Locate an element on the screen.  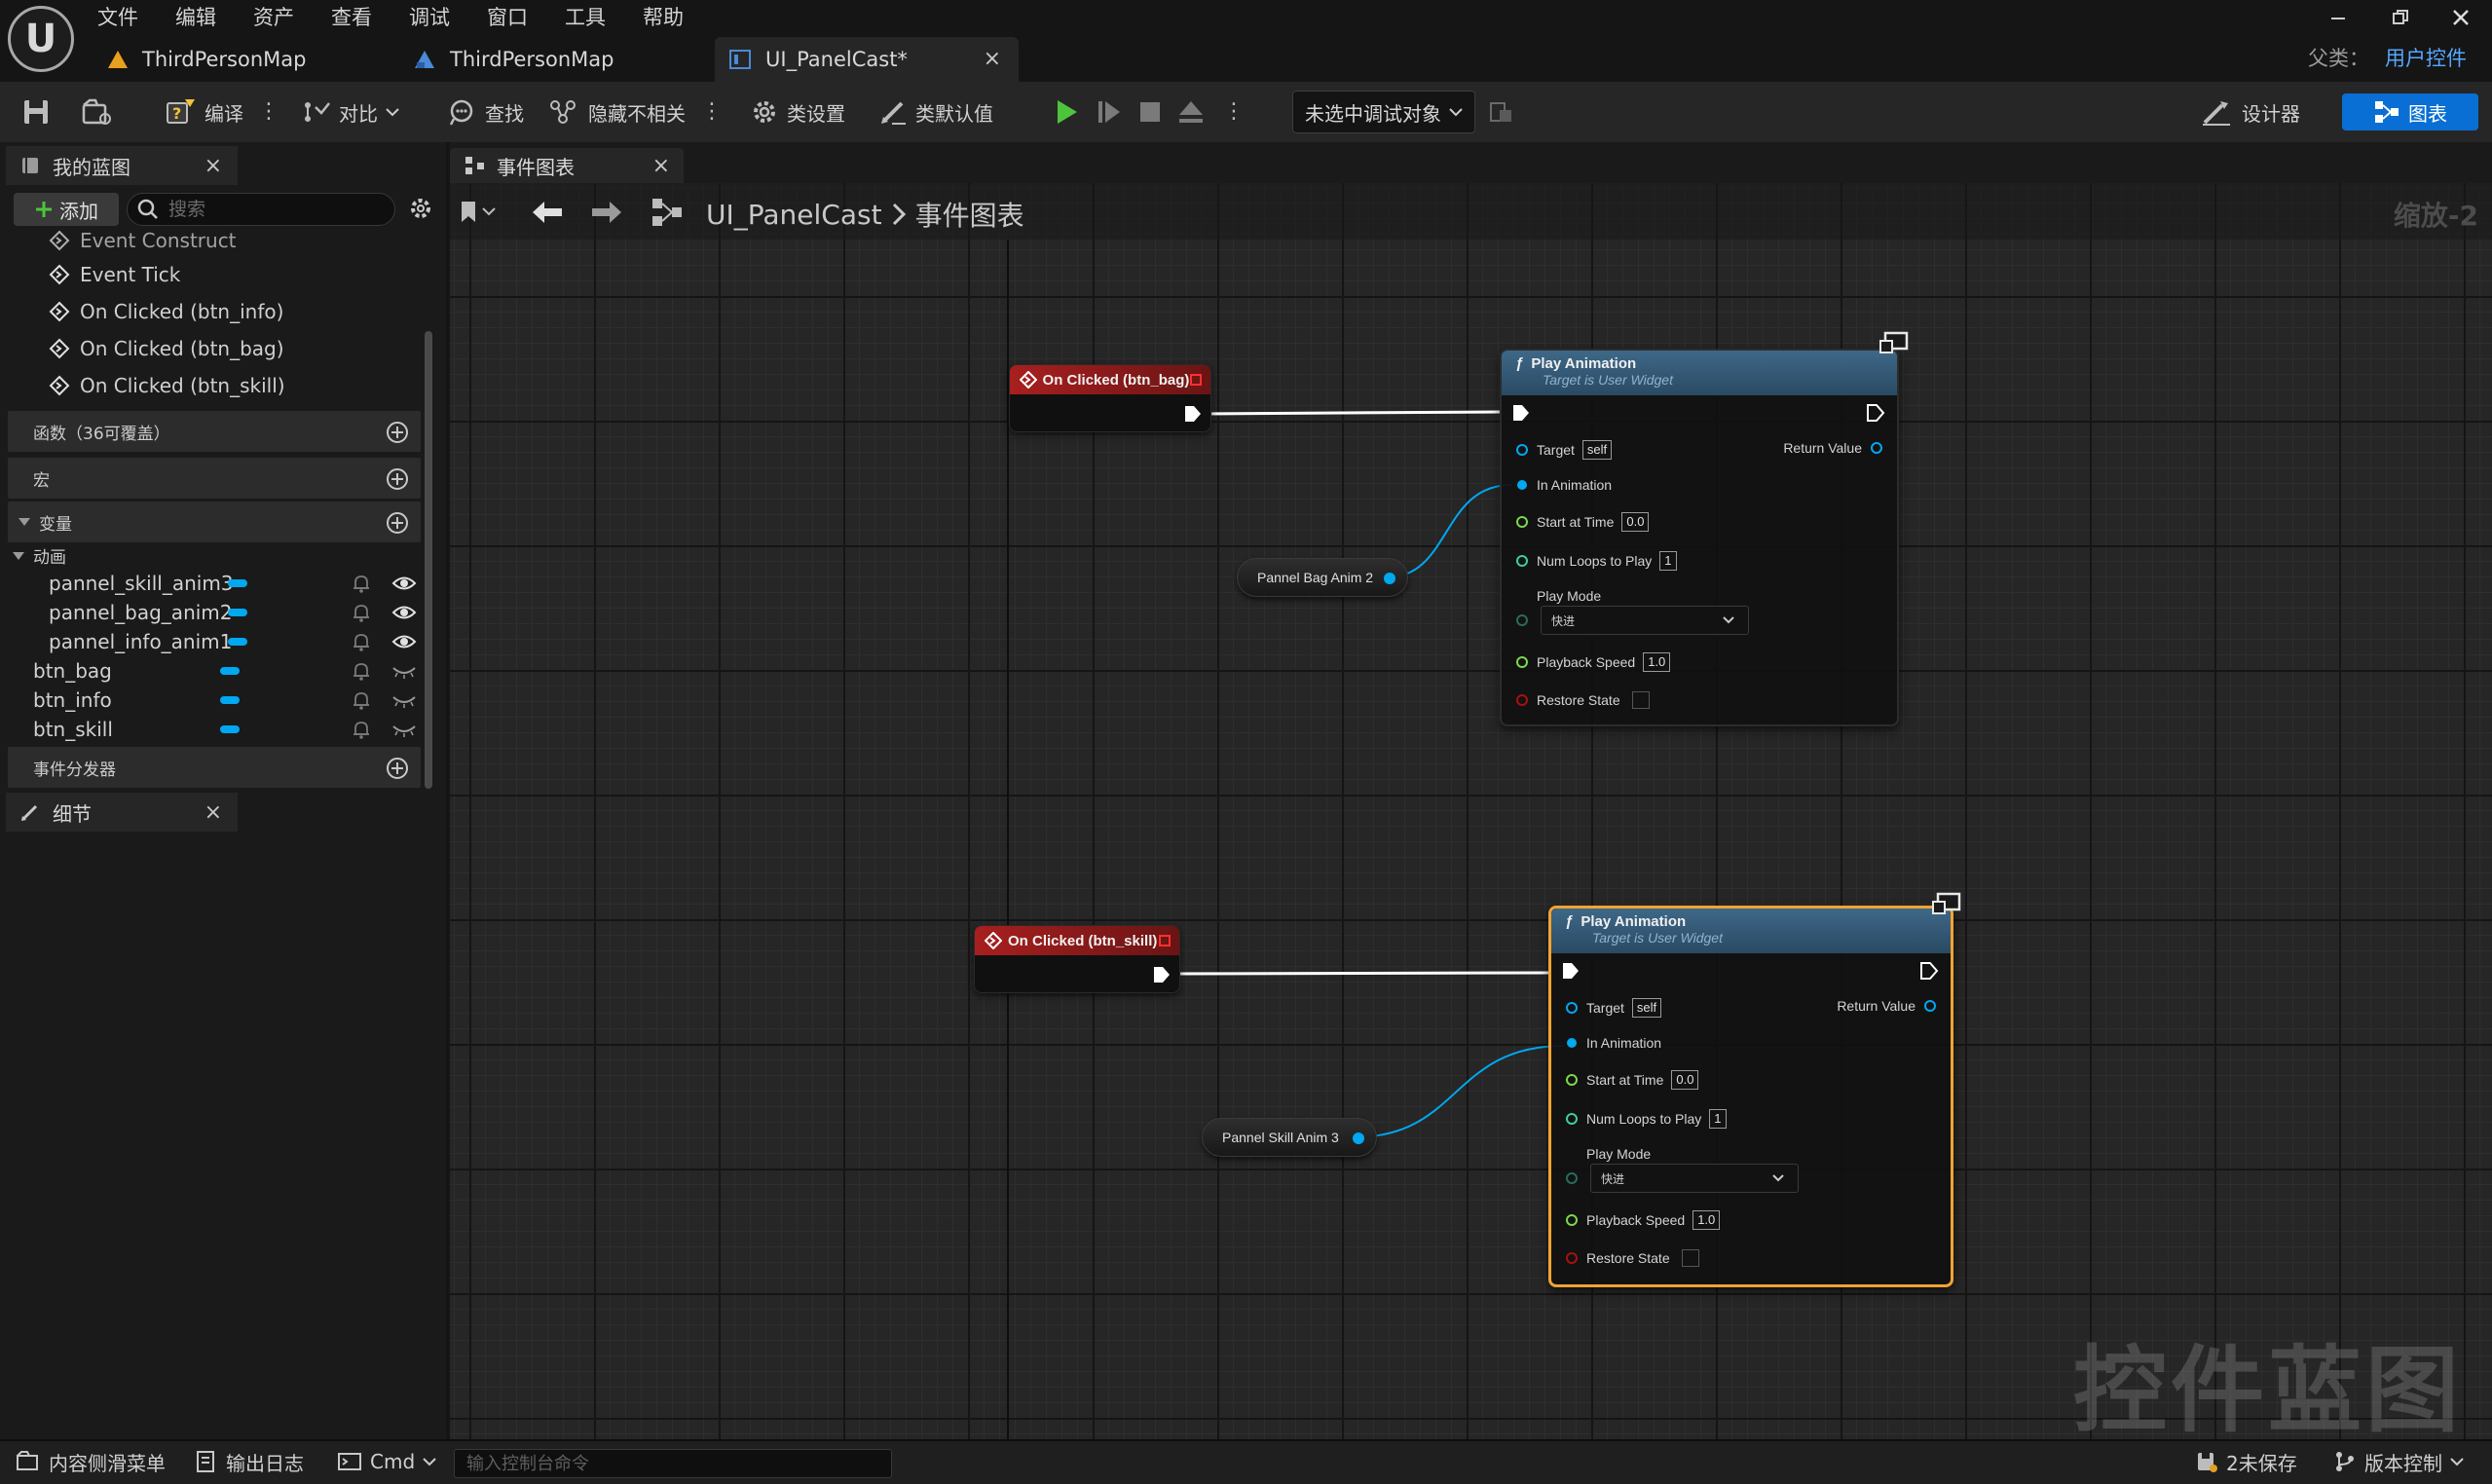
pin-play-mode-label: Play Mode is located at coordinates (1618, 1154).